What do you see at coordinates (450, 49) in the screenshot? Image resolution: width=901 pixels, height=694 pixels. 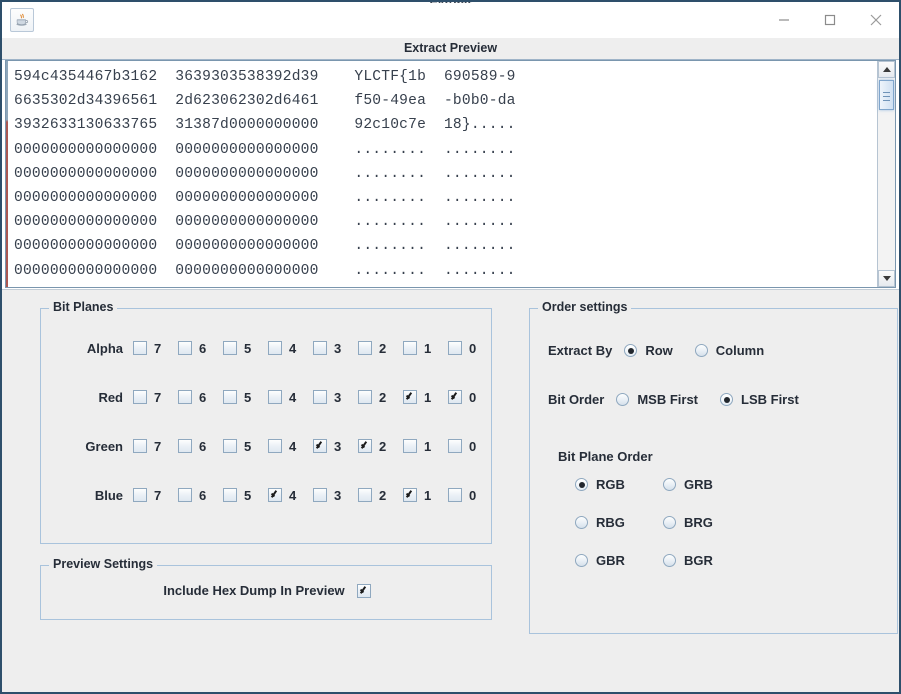 I see `extract-preview-header: Extract Preview` at bounding box center [450, 49].